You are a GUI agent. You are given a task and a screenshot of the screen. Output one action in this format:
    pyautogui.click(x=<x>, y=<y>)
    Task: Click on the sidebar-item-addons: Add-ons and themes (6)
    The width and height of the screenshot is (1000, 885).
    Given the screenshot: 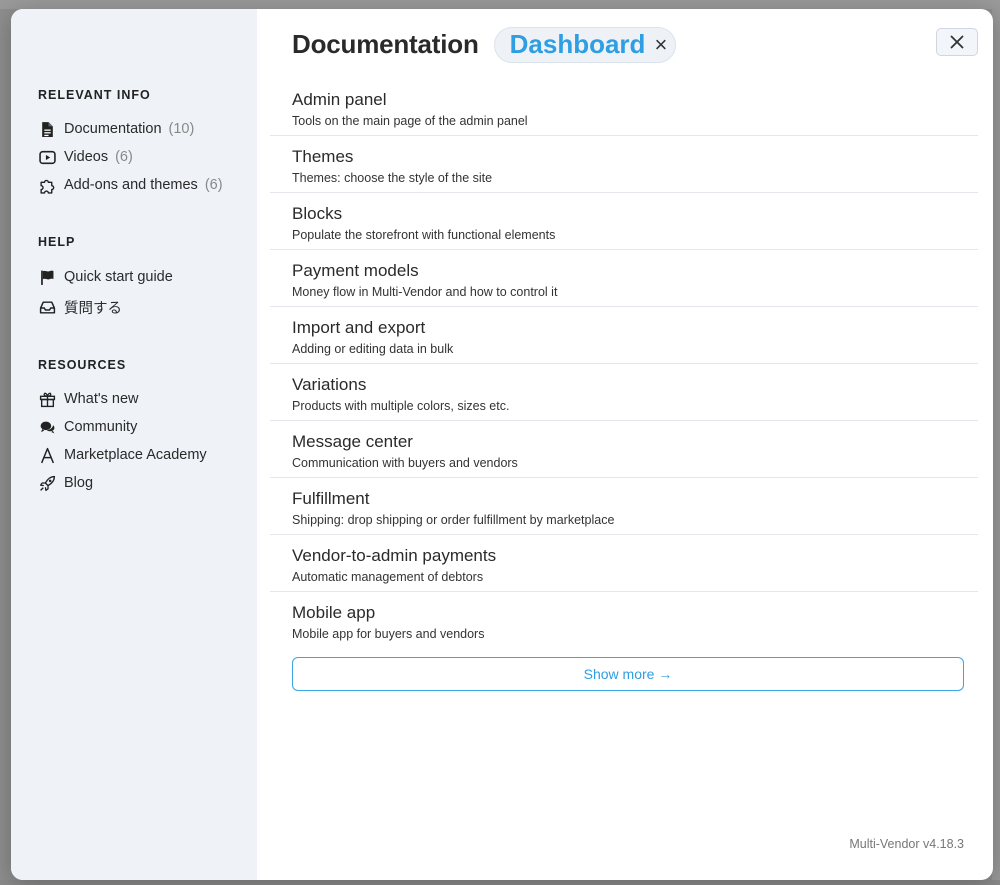 What is the action you would take?
    pyautogui.click(x=147, y=185)
    